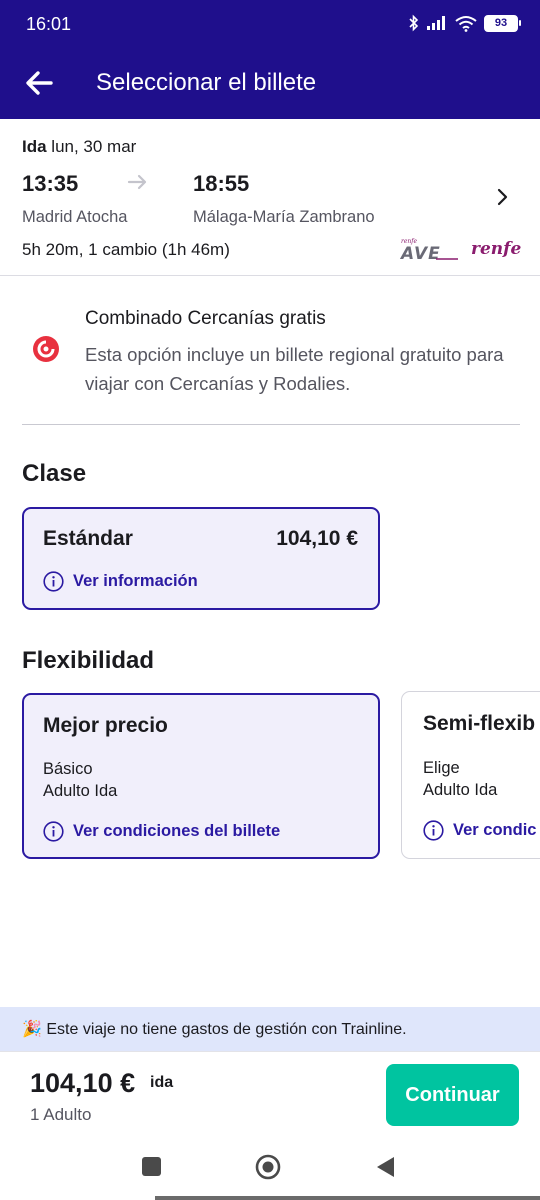  I want to click on flex-option-label: Mejor precio, so click(105, 725).